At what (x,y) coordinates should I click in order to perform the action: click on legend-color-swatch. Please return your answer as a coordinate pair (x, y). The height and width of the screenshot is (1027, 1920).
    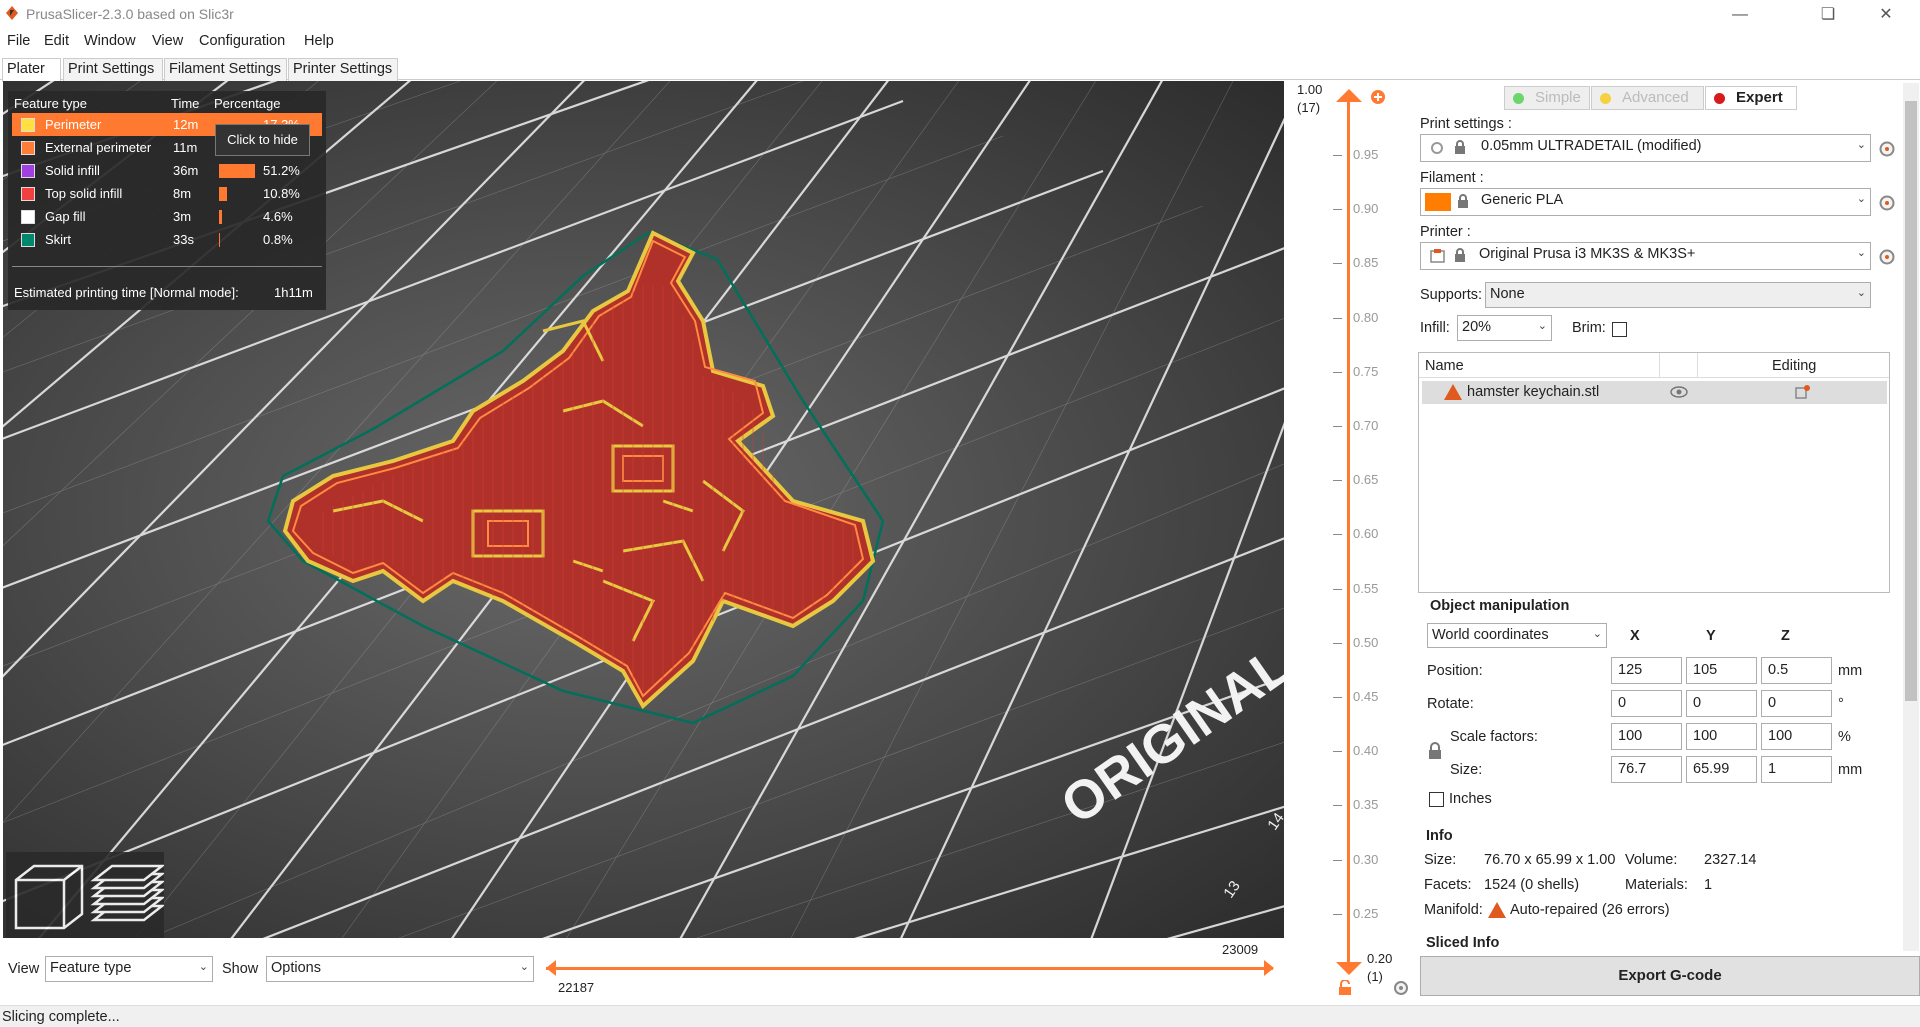
    Looking at the image, I should click on (28, 148).